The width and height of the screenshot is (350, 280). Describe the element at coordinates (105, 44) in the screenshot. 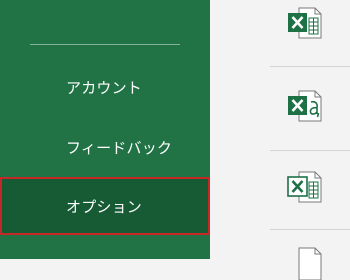

I see `sidebar-divider` at that location.